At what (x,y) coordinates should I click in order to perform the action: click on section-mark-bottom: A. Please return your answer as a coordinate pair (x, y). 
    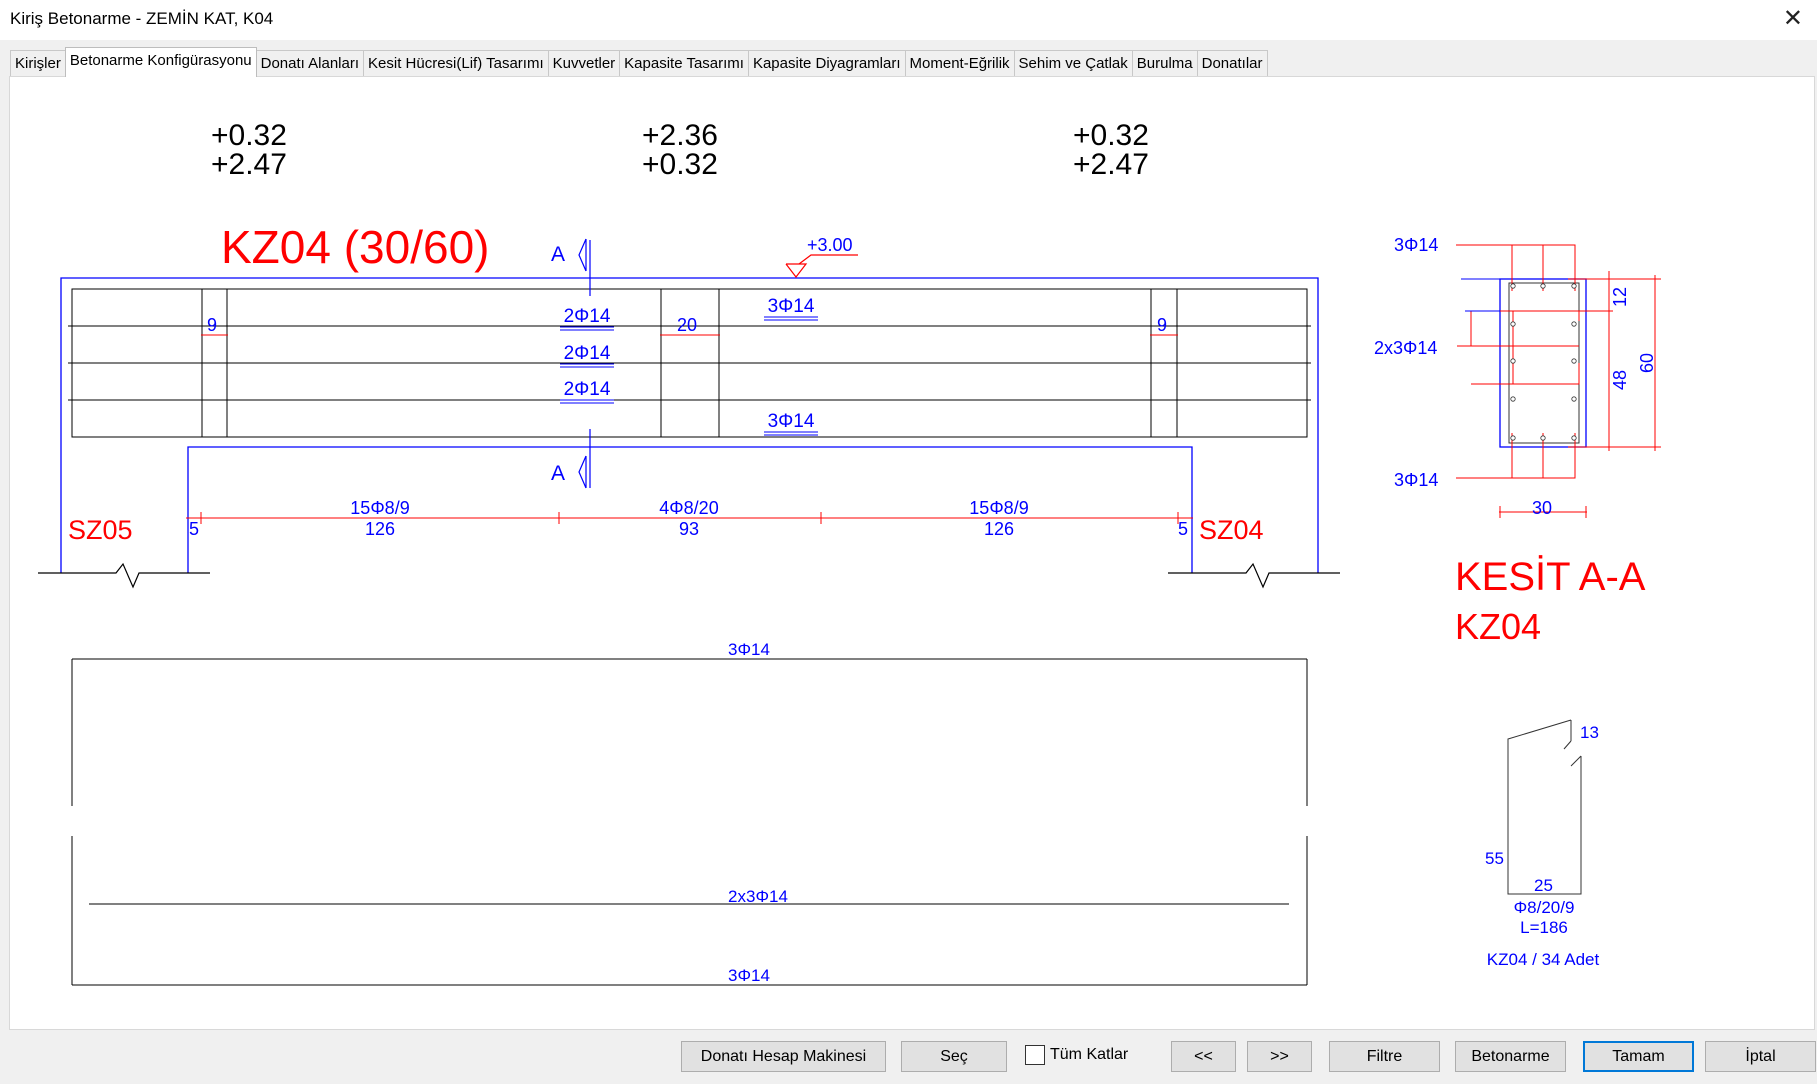
    Looking at the image, I should click on (558, 473).